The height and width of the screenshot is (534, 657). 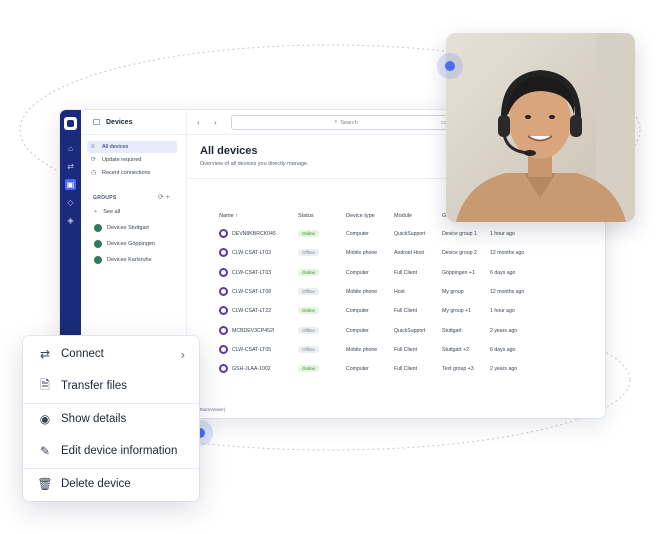 What do you see at coordinates (70, 123) in the screenshot?
I see `teamviewer-logo-icon` at bounding box center [70, 123].